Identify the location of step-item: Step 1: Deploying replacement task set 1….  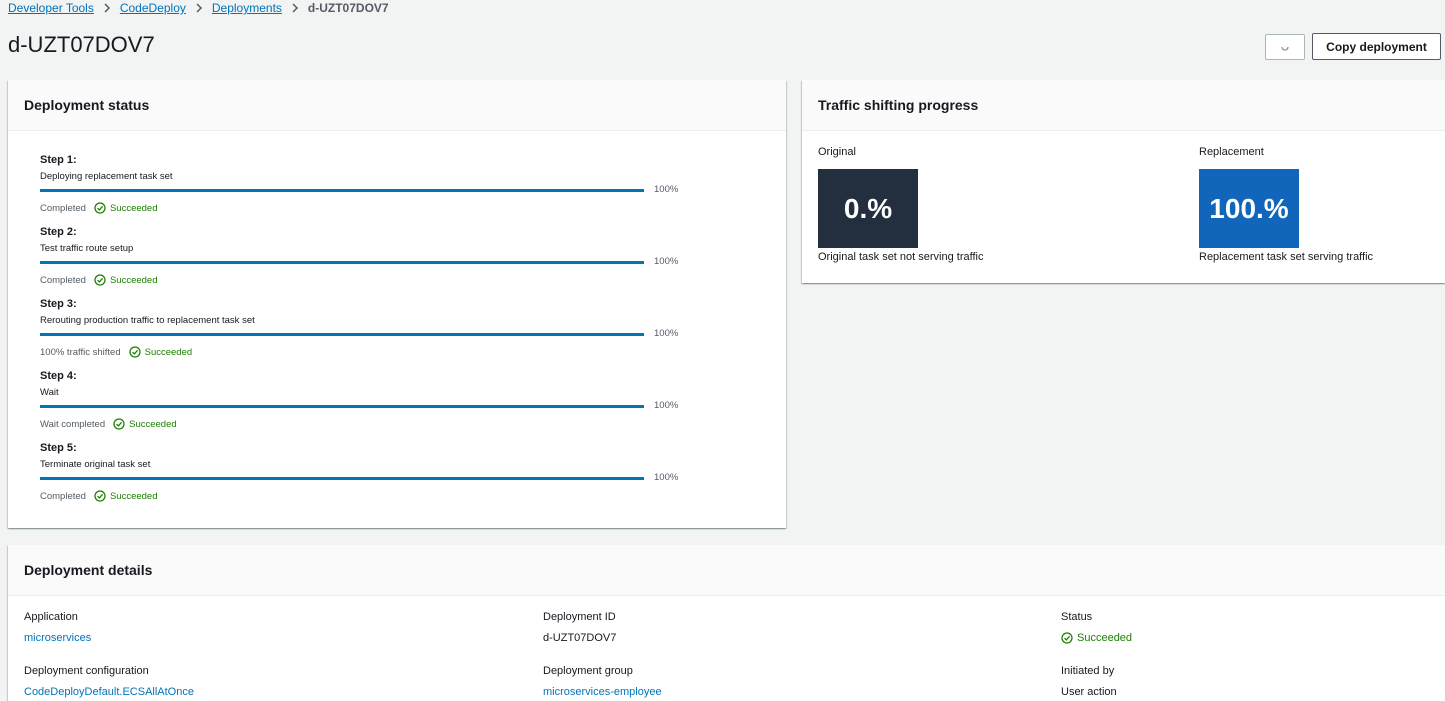
(390, 188).